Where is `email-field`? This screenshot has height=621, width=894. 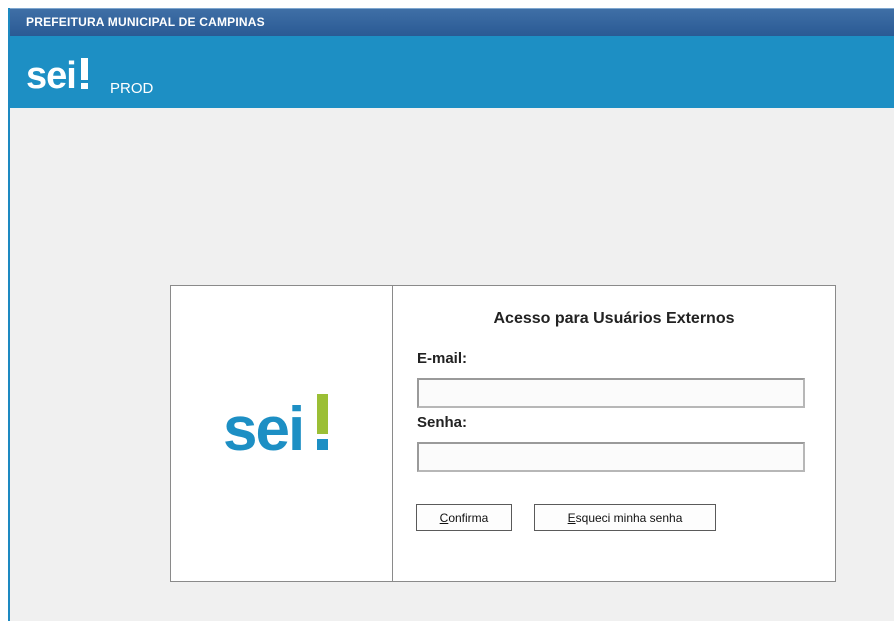
email-field is located at coordinates (611, 393).